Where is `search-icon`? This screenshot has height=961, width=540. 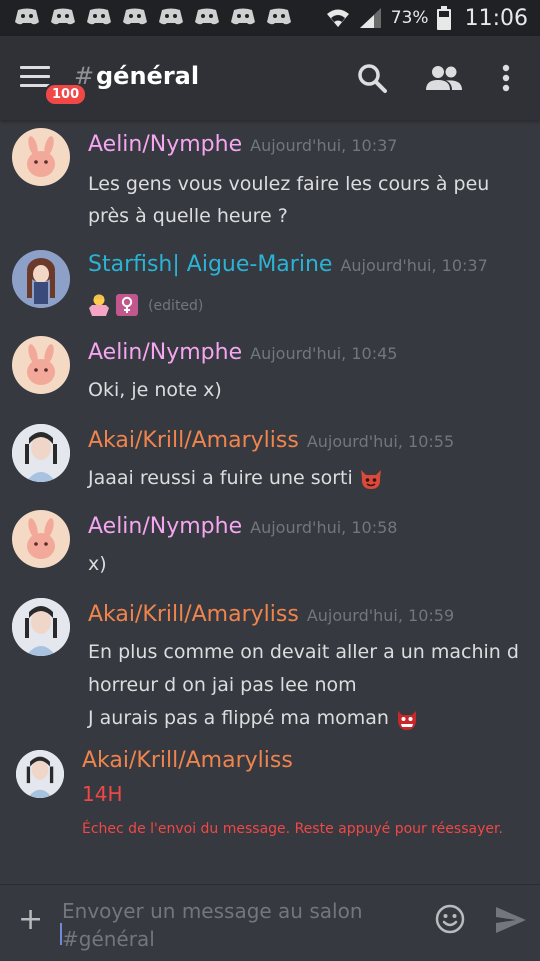 search-icon is located at coordinates (372, 78).